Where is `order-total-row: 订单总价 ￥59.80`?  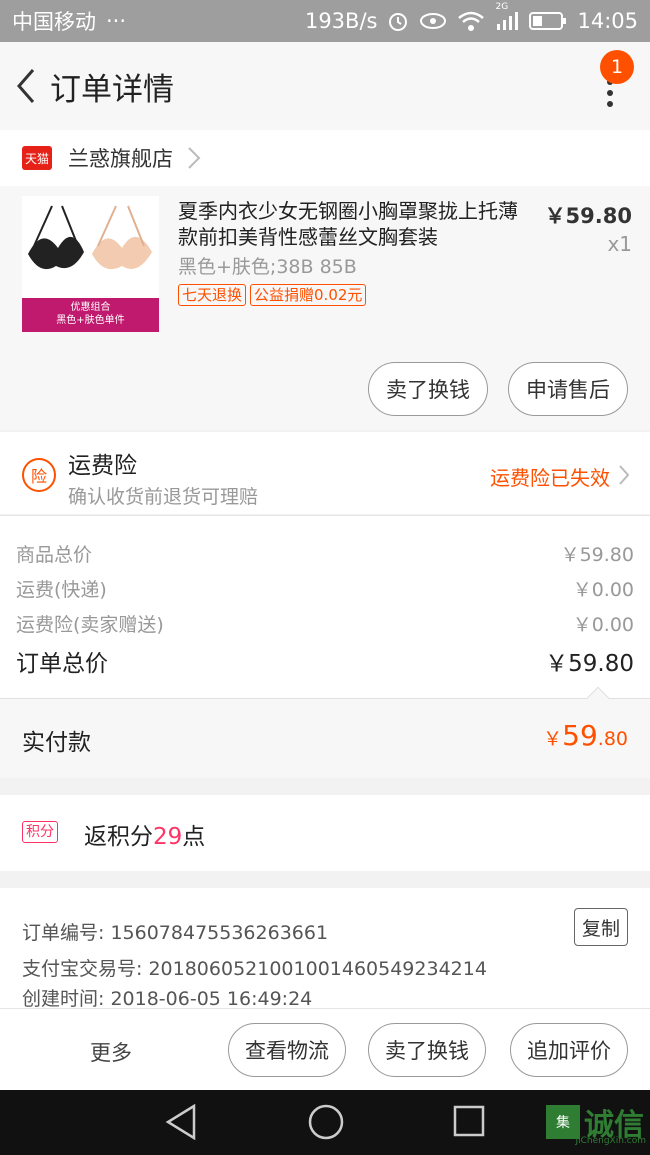
order-total-row: 订单总价 ￥59.80 is located at coordinates (325, 664).